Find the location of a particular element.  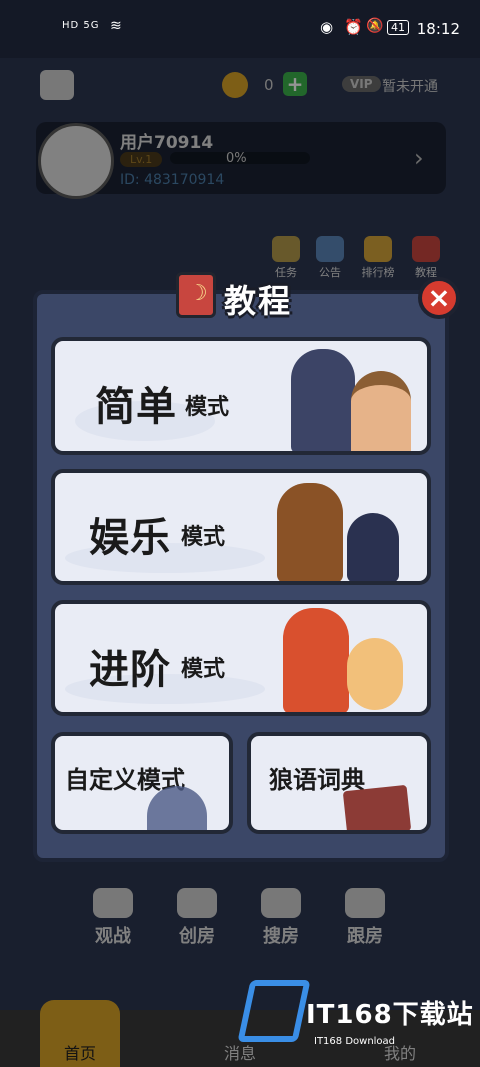

advanced-mode-card: 进阶 模式 is located at coordinates (241, 658).